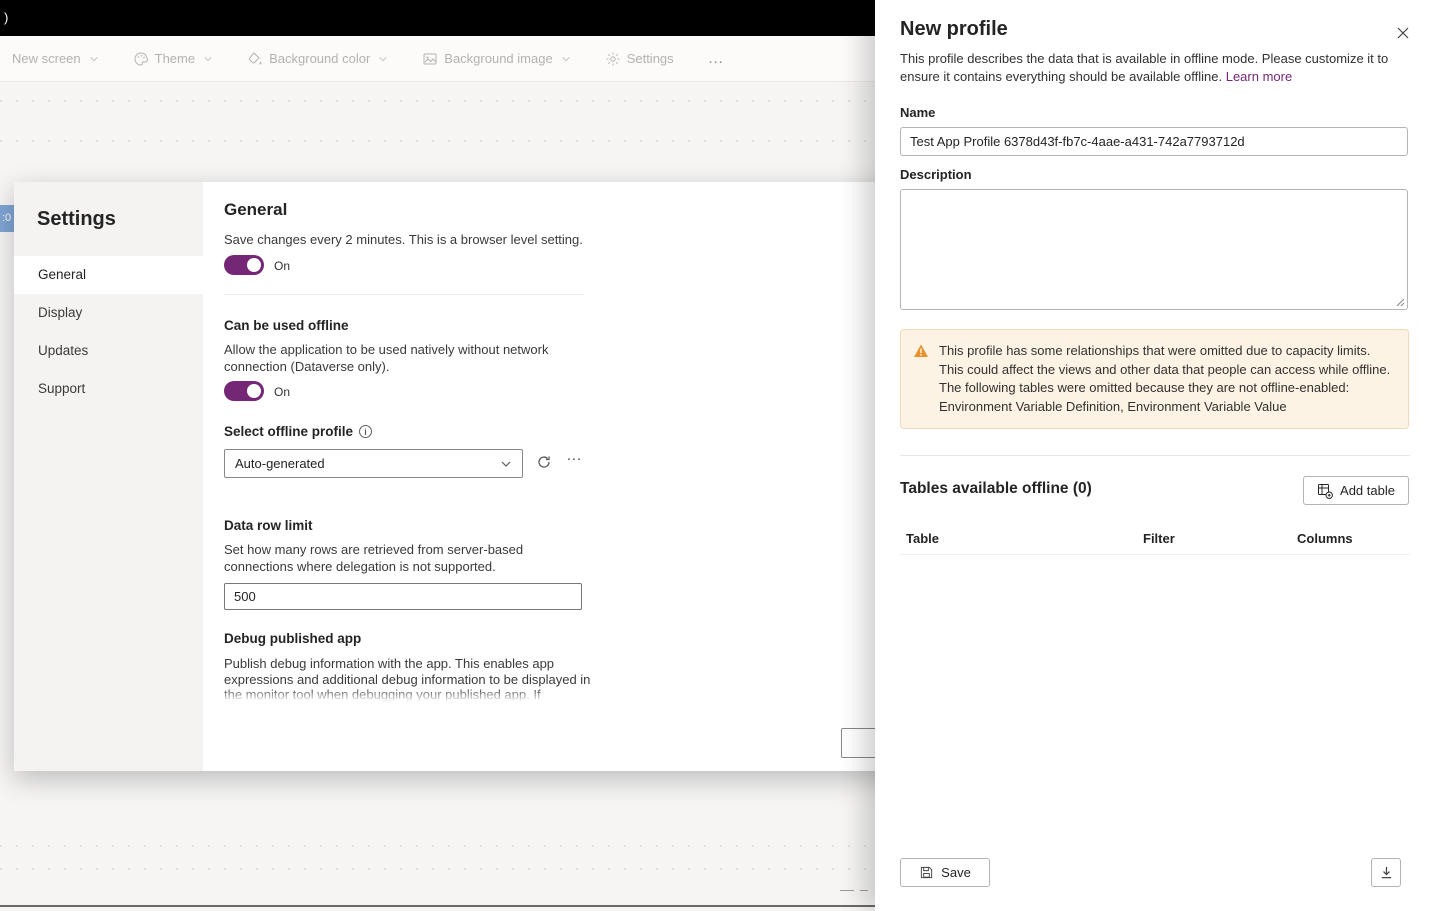 This screenshot has height=911, width=1432. What do you see at coordinates (244, 391) in the screenshot?
I see `offline-toggle` at bounding box center [244, 391].